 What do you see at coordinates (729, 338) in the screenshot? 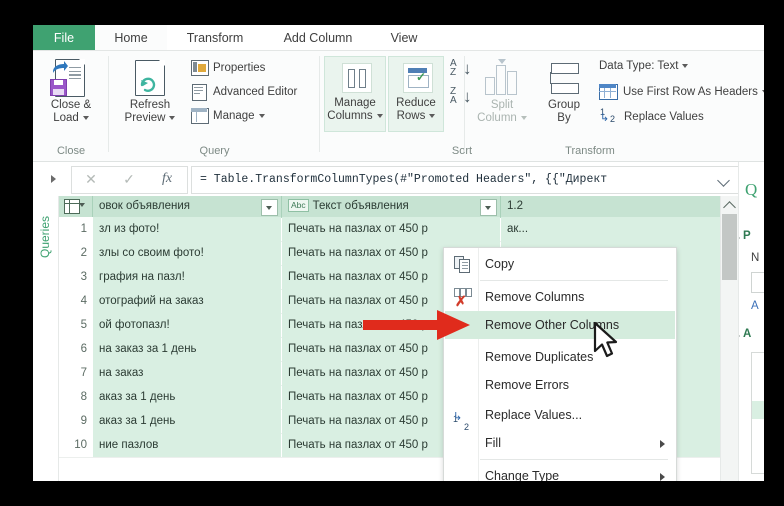
I see `grid-vertical-scrollbar` at bounding box center [729, 338].